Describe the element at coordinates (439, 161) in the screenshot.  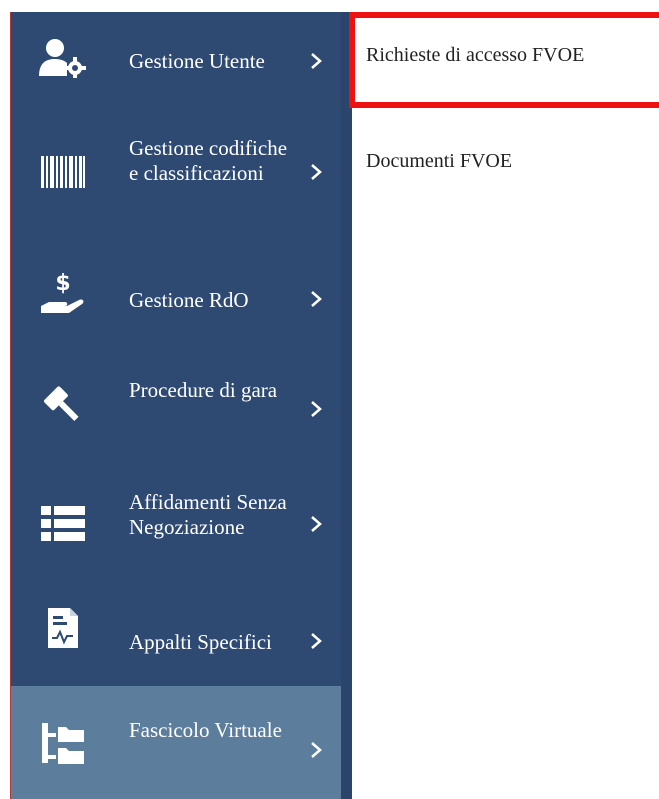
I see `submenu-item-documenti-fvoe: Documenti FVOE` at that location.